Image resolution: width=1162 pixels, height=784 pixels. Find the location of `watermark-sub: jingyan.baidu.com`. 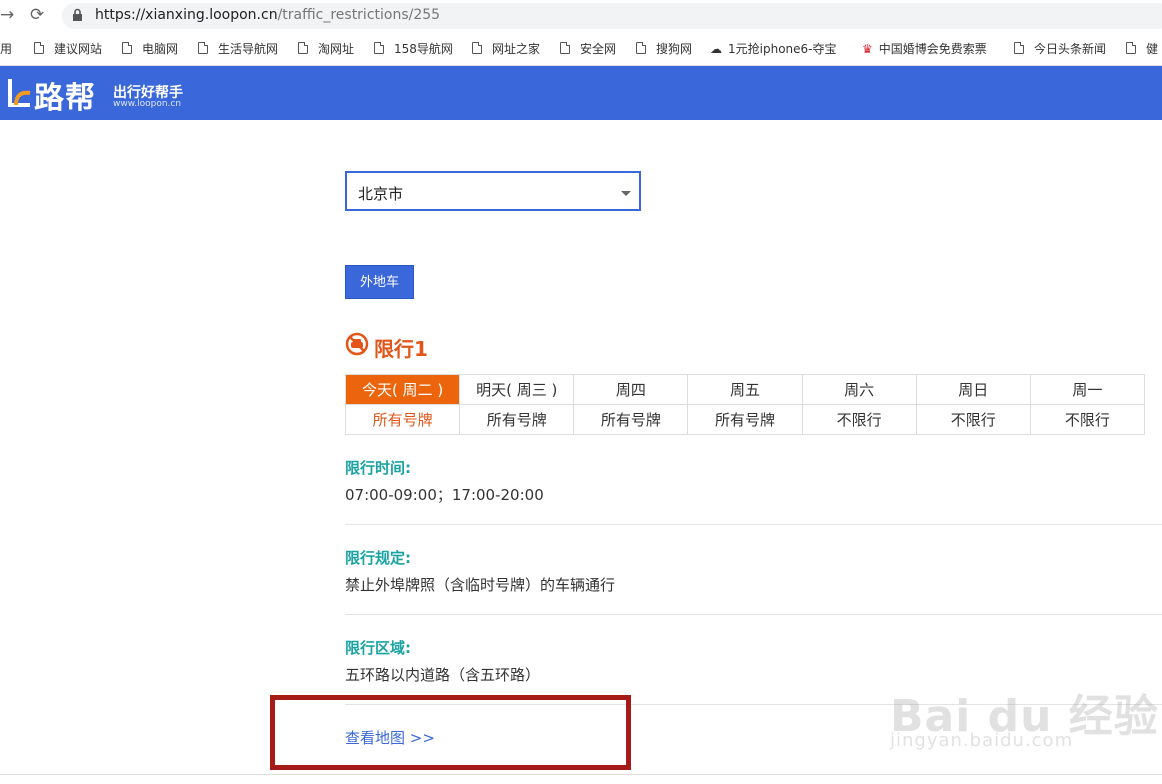

watermark-sub: jingyan.baidu.com is located at coordinates (982, 740).